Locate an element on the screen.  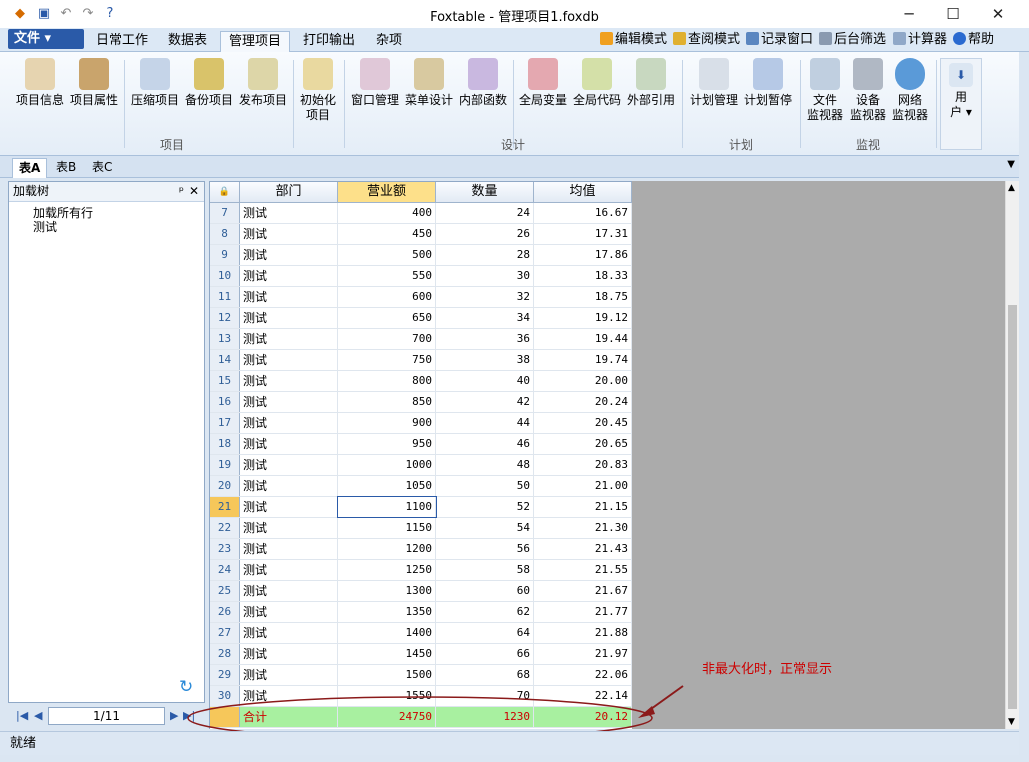
annotation-text: 非最大化时，正常显示 is located at coordinates (767, 669).